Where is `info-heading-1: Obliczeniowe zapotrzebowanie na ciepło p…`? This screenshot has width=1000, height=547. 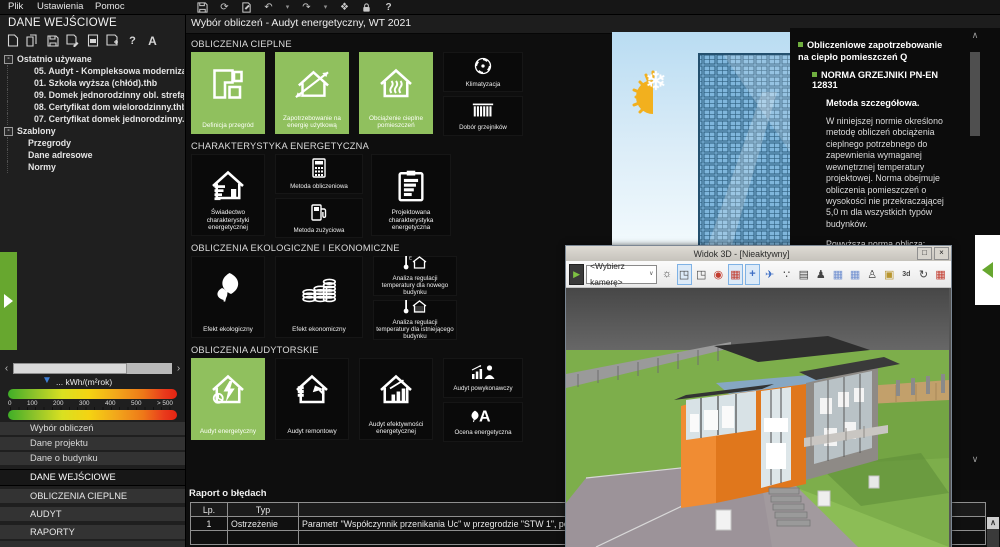 info-heading-1: Obliczeniowe zapotrzebowanie na ciepło p… is located at coordinates (874, 51).